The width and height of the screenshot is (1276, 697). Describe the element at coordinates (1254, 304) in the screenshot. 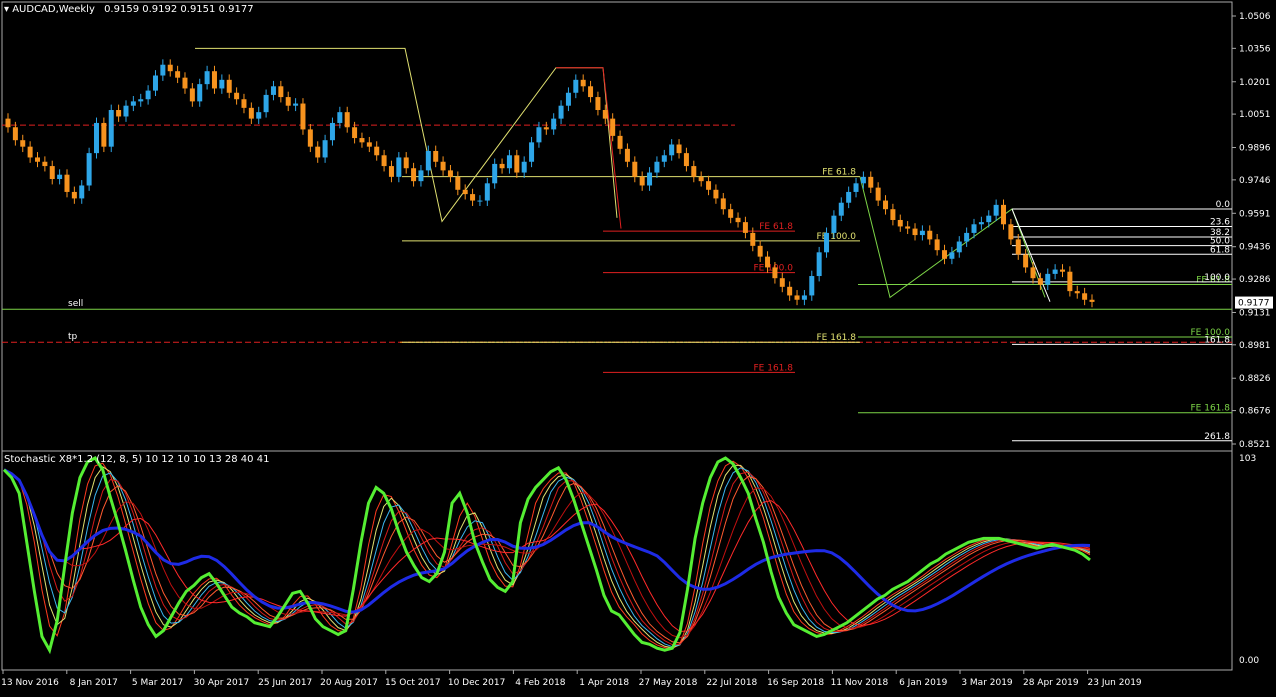

I see `current-price-label: 0.9177` at that location.